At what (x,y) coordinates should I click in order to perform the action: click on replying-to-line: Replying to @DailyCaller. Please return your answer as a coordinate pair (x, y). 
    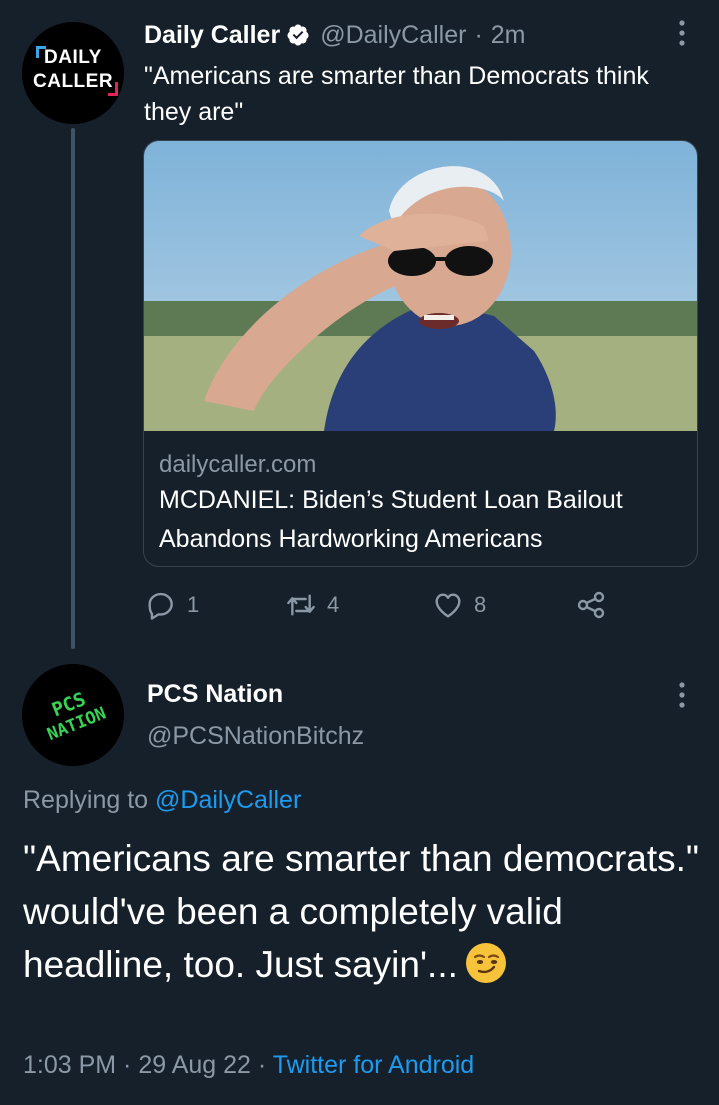
    Looking at the image, I should click on (162, 800).